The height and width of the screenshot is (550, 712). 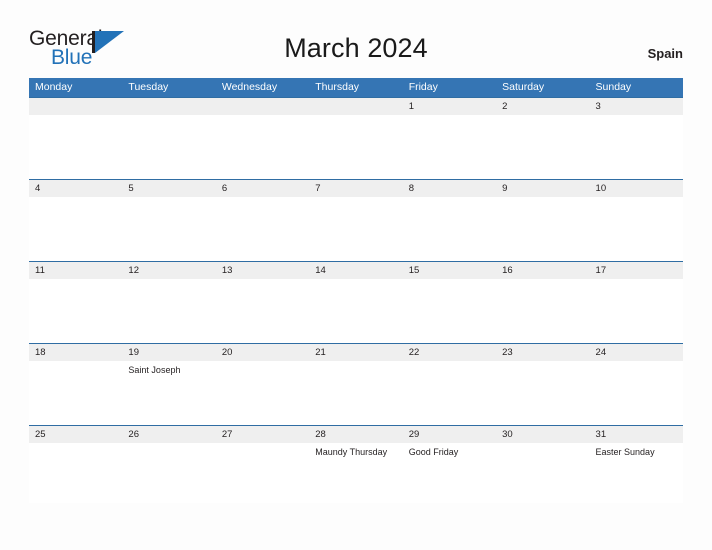 I want to click on day-event: Maundy Thursday, so click(x=355, y=473).